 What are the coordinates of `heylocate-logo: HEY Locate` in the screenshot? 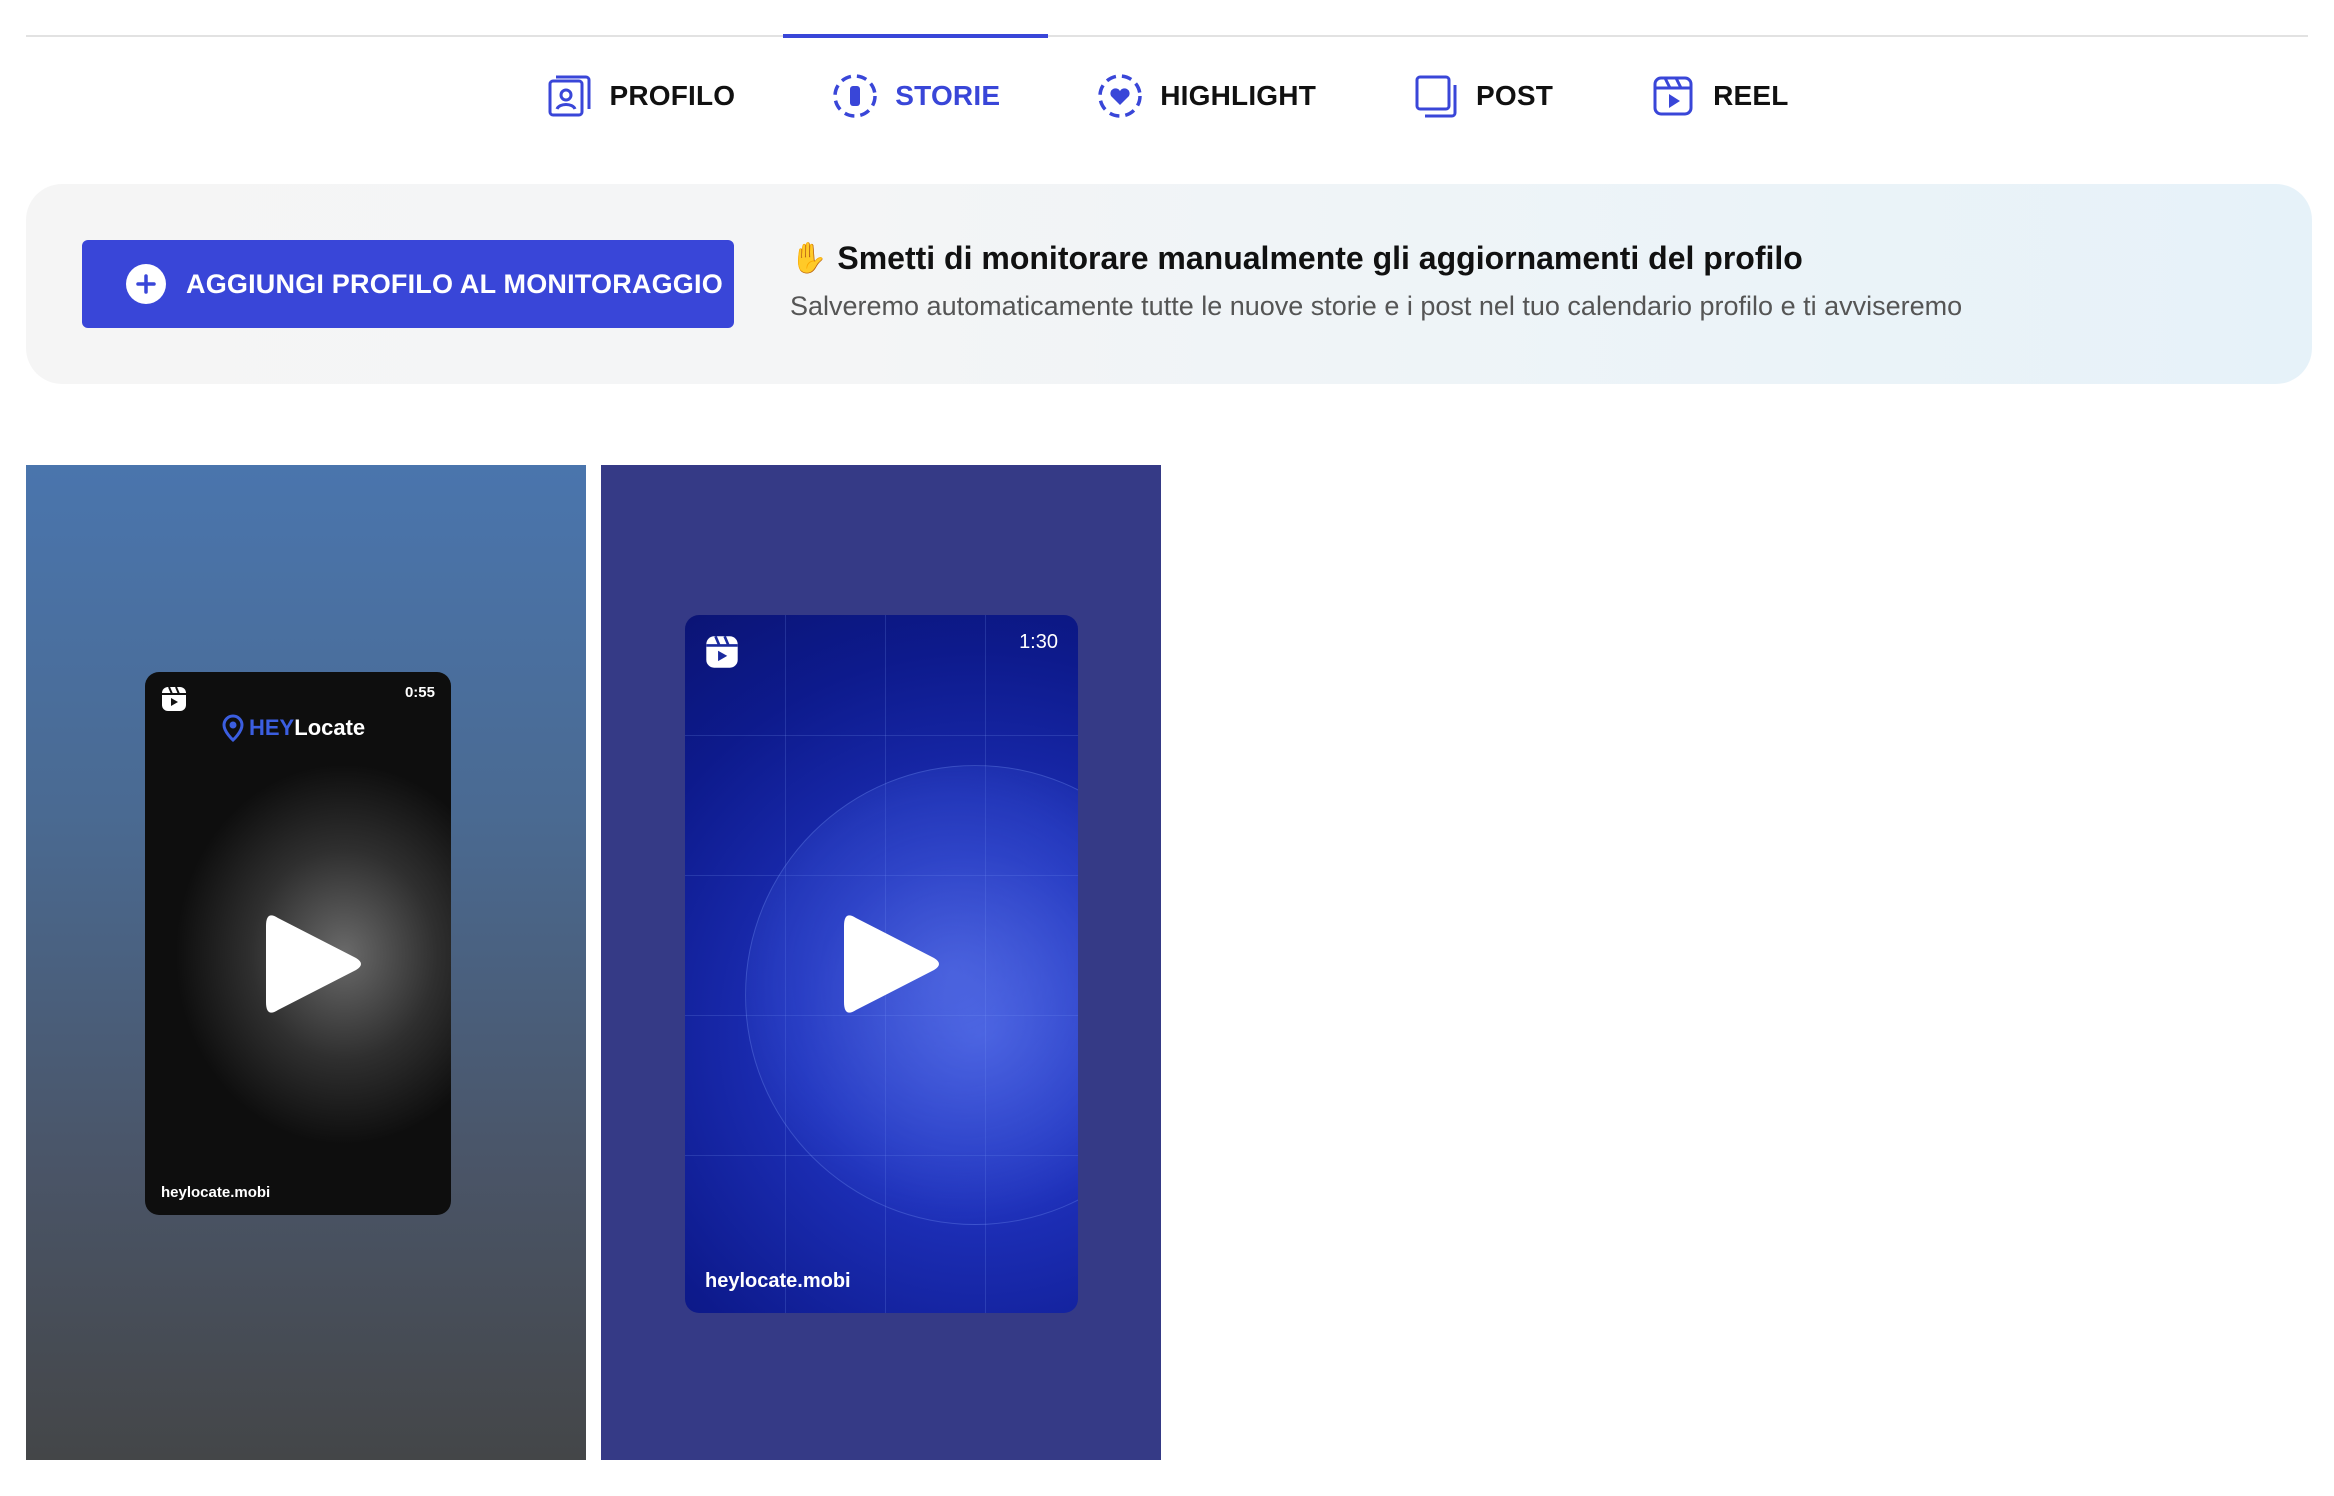 It's located at (293, 728).